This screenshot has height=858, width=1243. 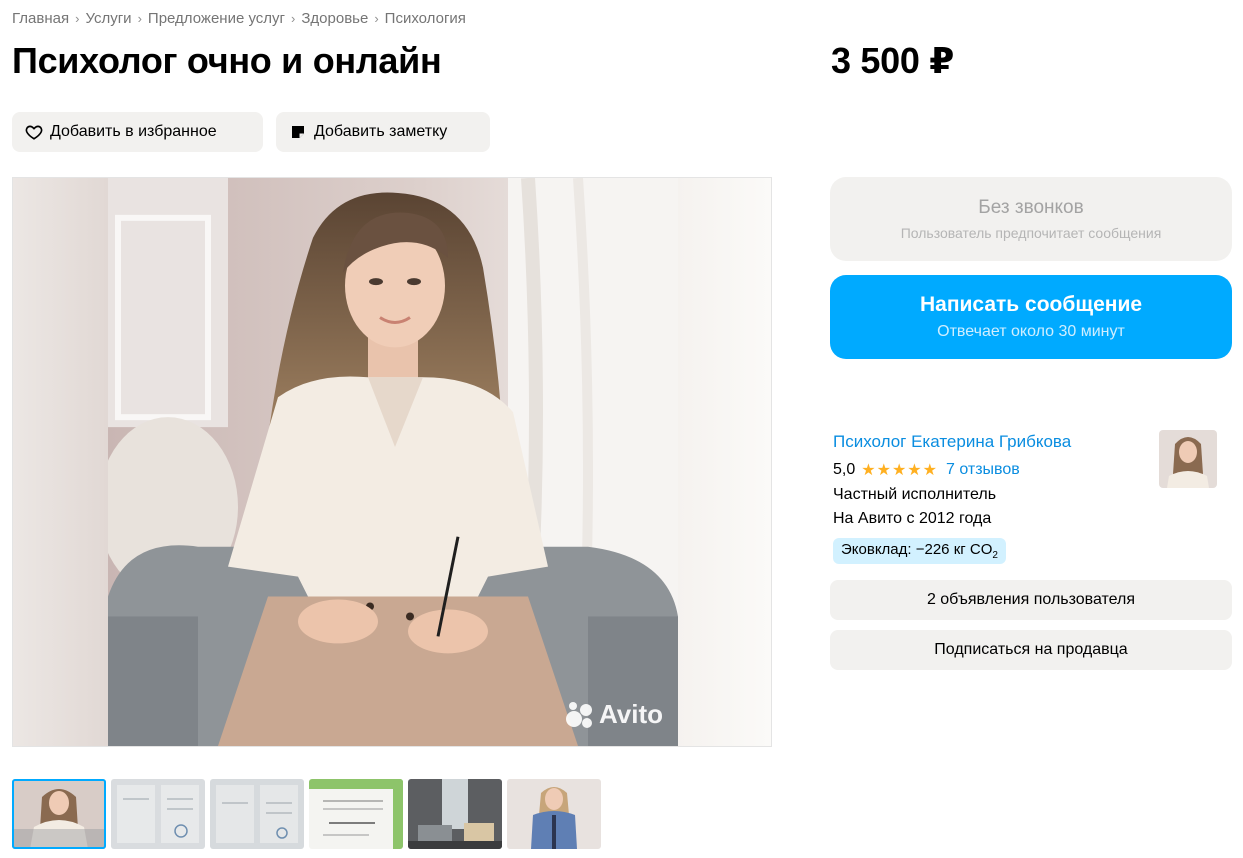 I want to click on rating-value: 5,0, so click(x=844, y=469).